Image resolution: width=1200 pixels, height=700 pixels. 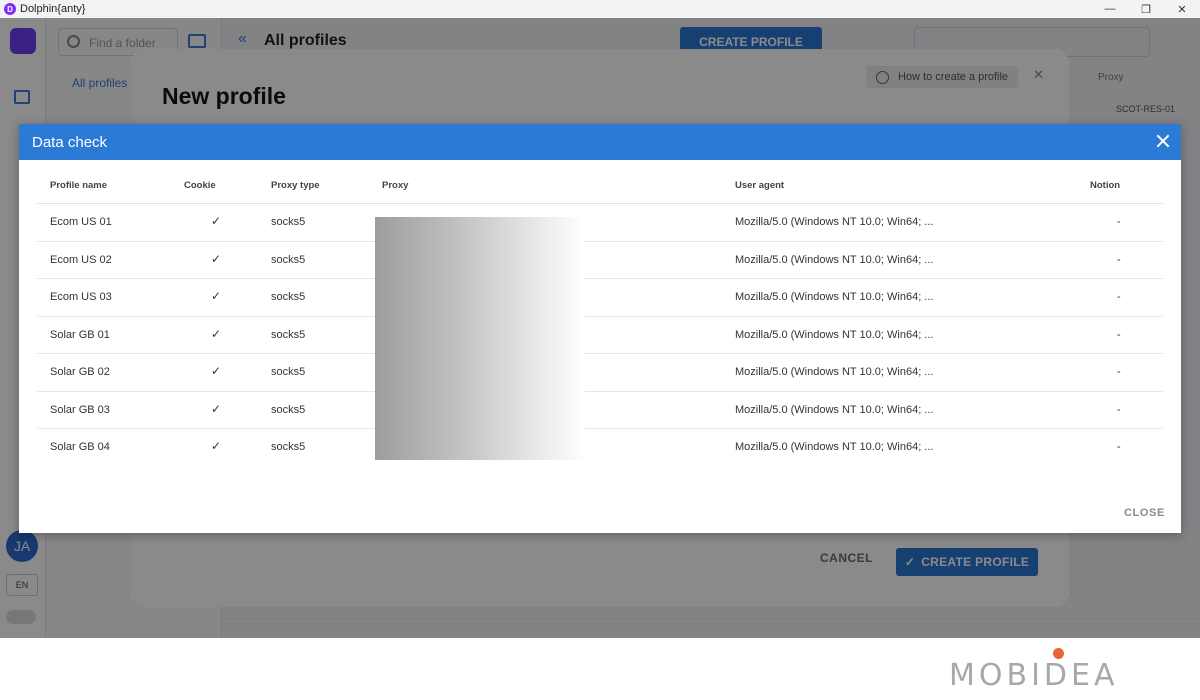 What do you see at coordinates (81, 222) in the screenshot?
I see `profile-name: Ecom US 01` at bounding box center [81, 222].